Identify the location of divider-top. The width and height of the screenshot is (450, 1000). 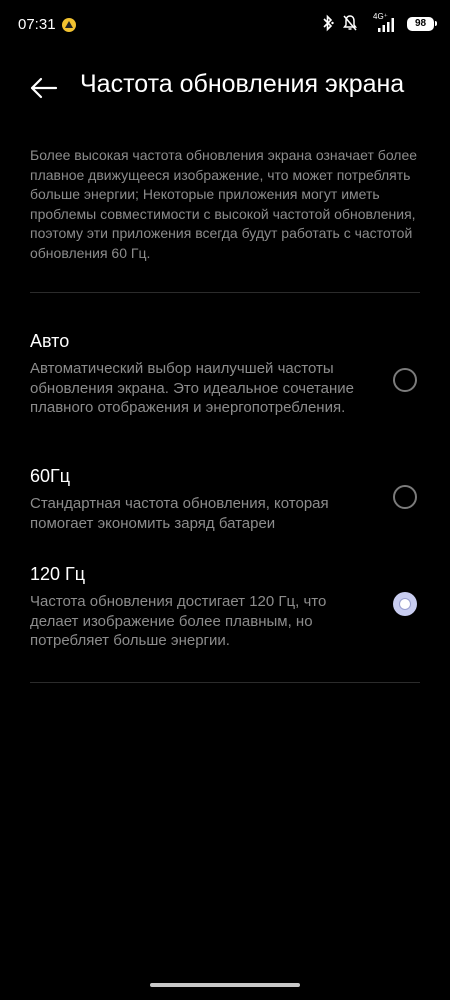
(225, 292).